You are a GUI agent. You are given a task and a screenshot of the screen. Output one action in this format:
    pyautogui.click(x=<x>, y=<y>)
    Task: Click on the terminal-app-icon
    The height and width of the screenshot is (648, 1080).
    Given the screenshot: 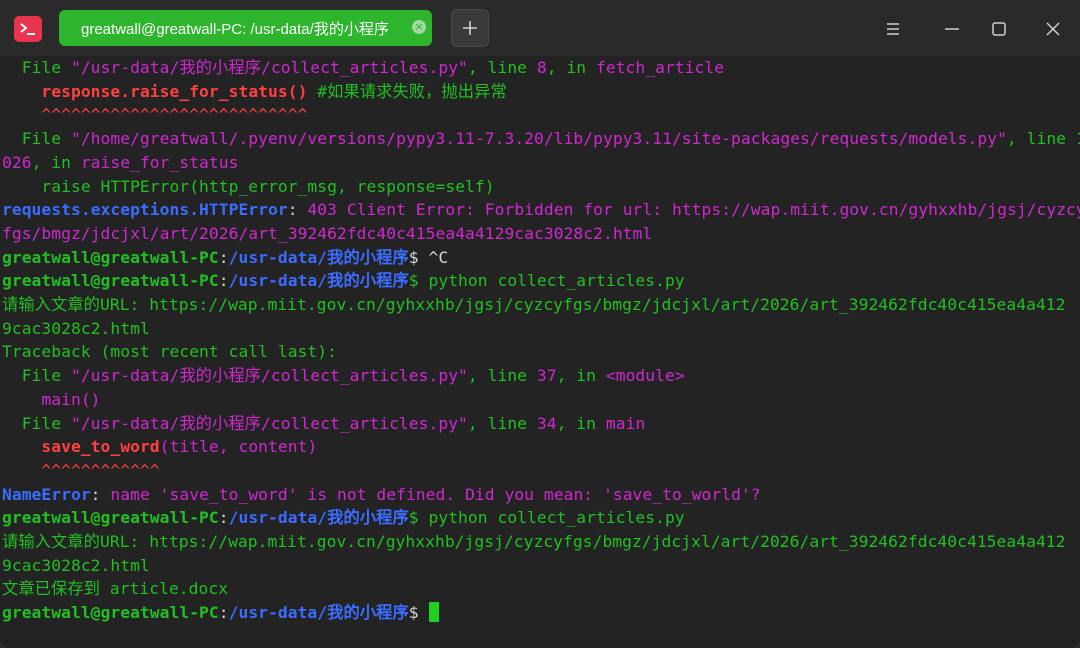 What is the action you would take?
    pyautogui.click(x=28, y=29)
    